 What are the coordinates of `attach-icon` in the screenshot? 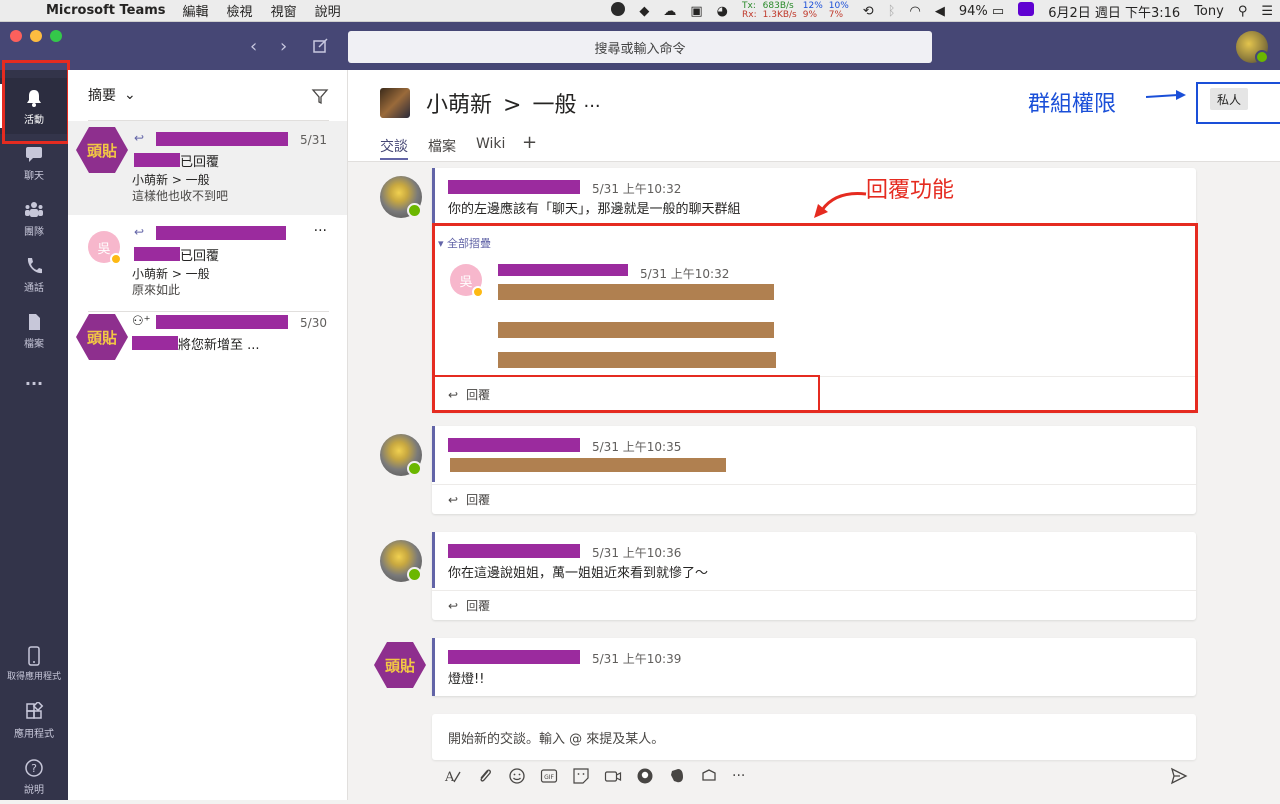 It's located at (485, 776).